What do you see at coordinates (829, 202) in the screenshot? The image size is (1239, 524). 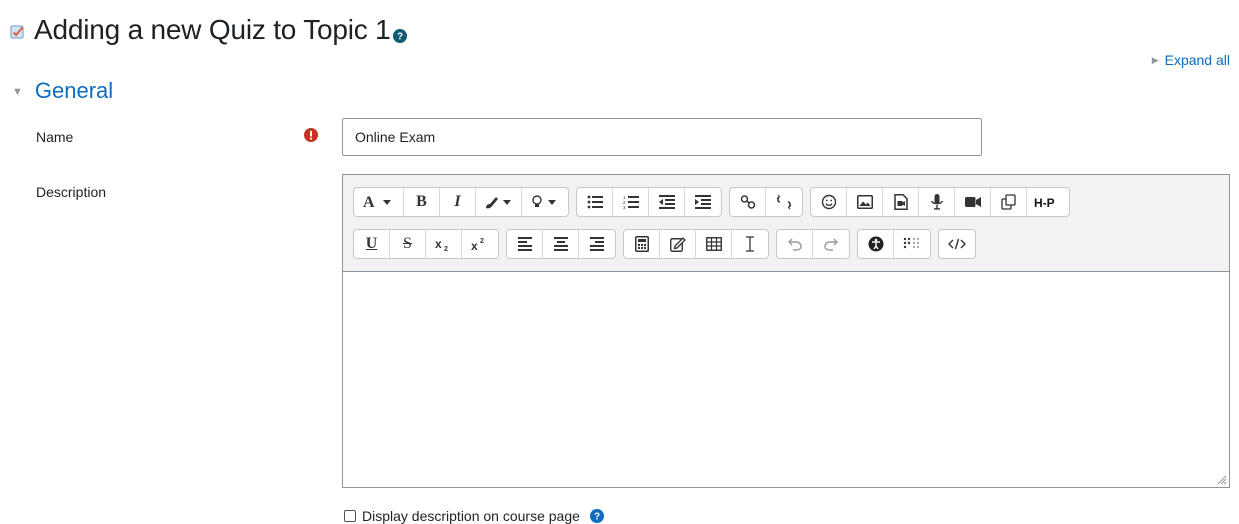 I see `emoji-button` at bounding box center [829, 202].